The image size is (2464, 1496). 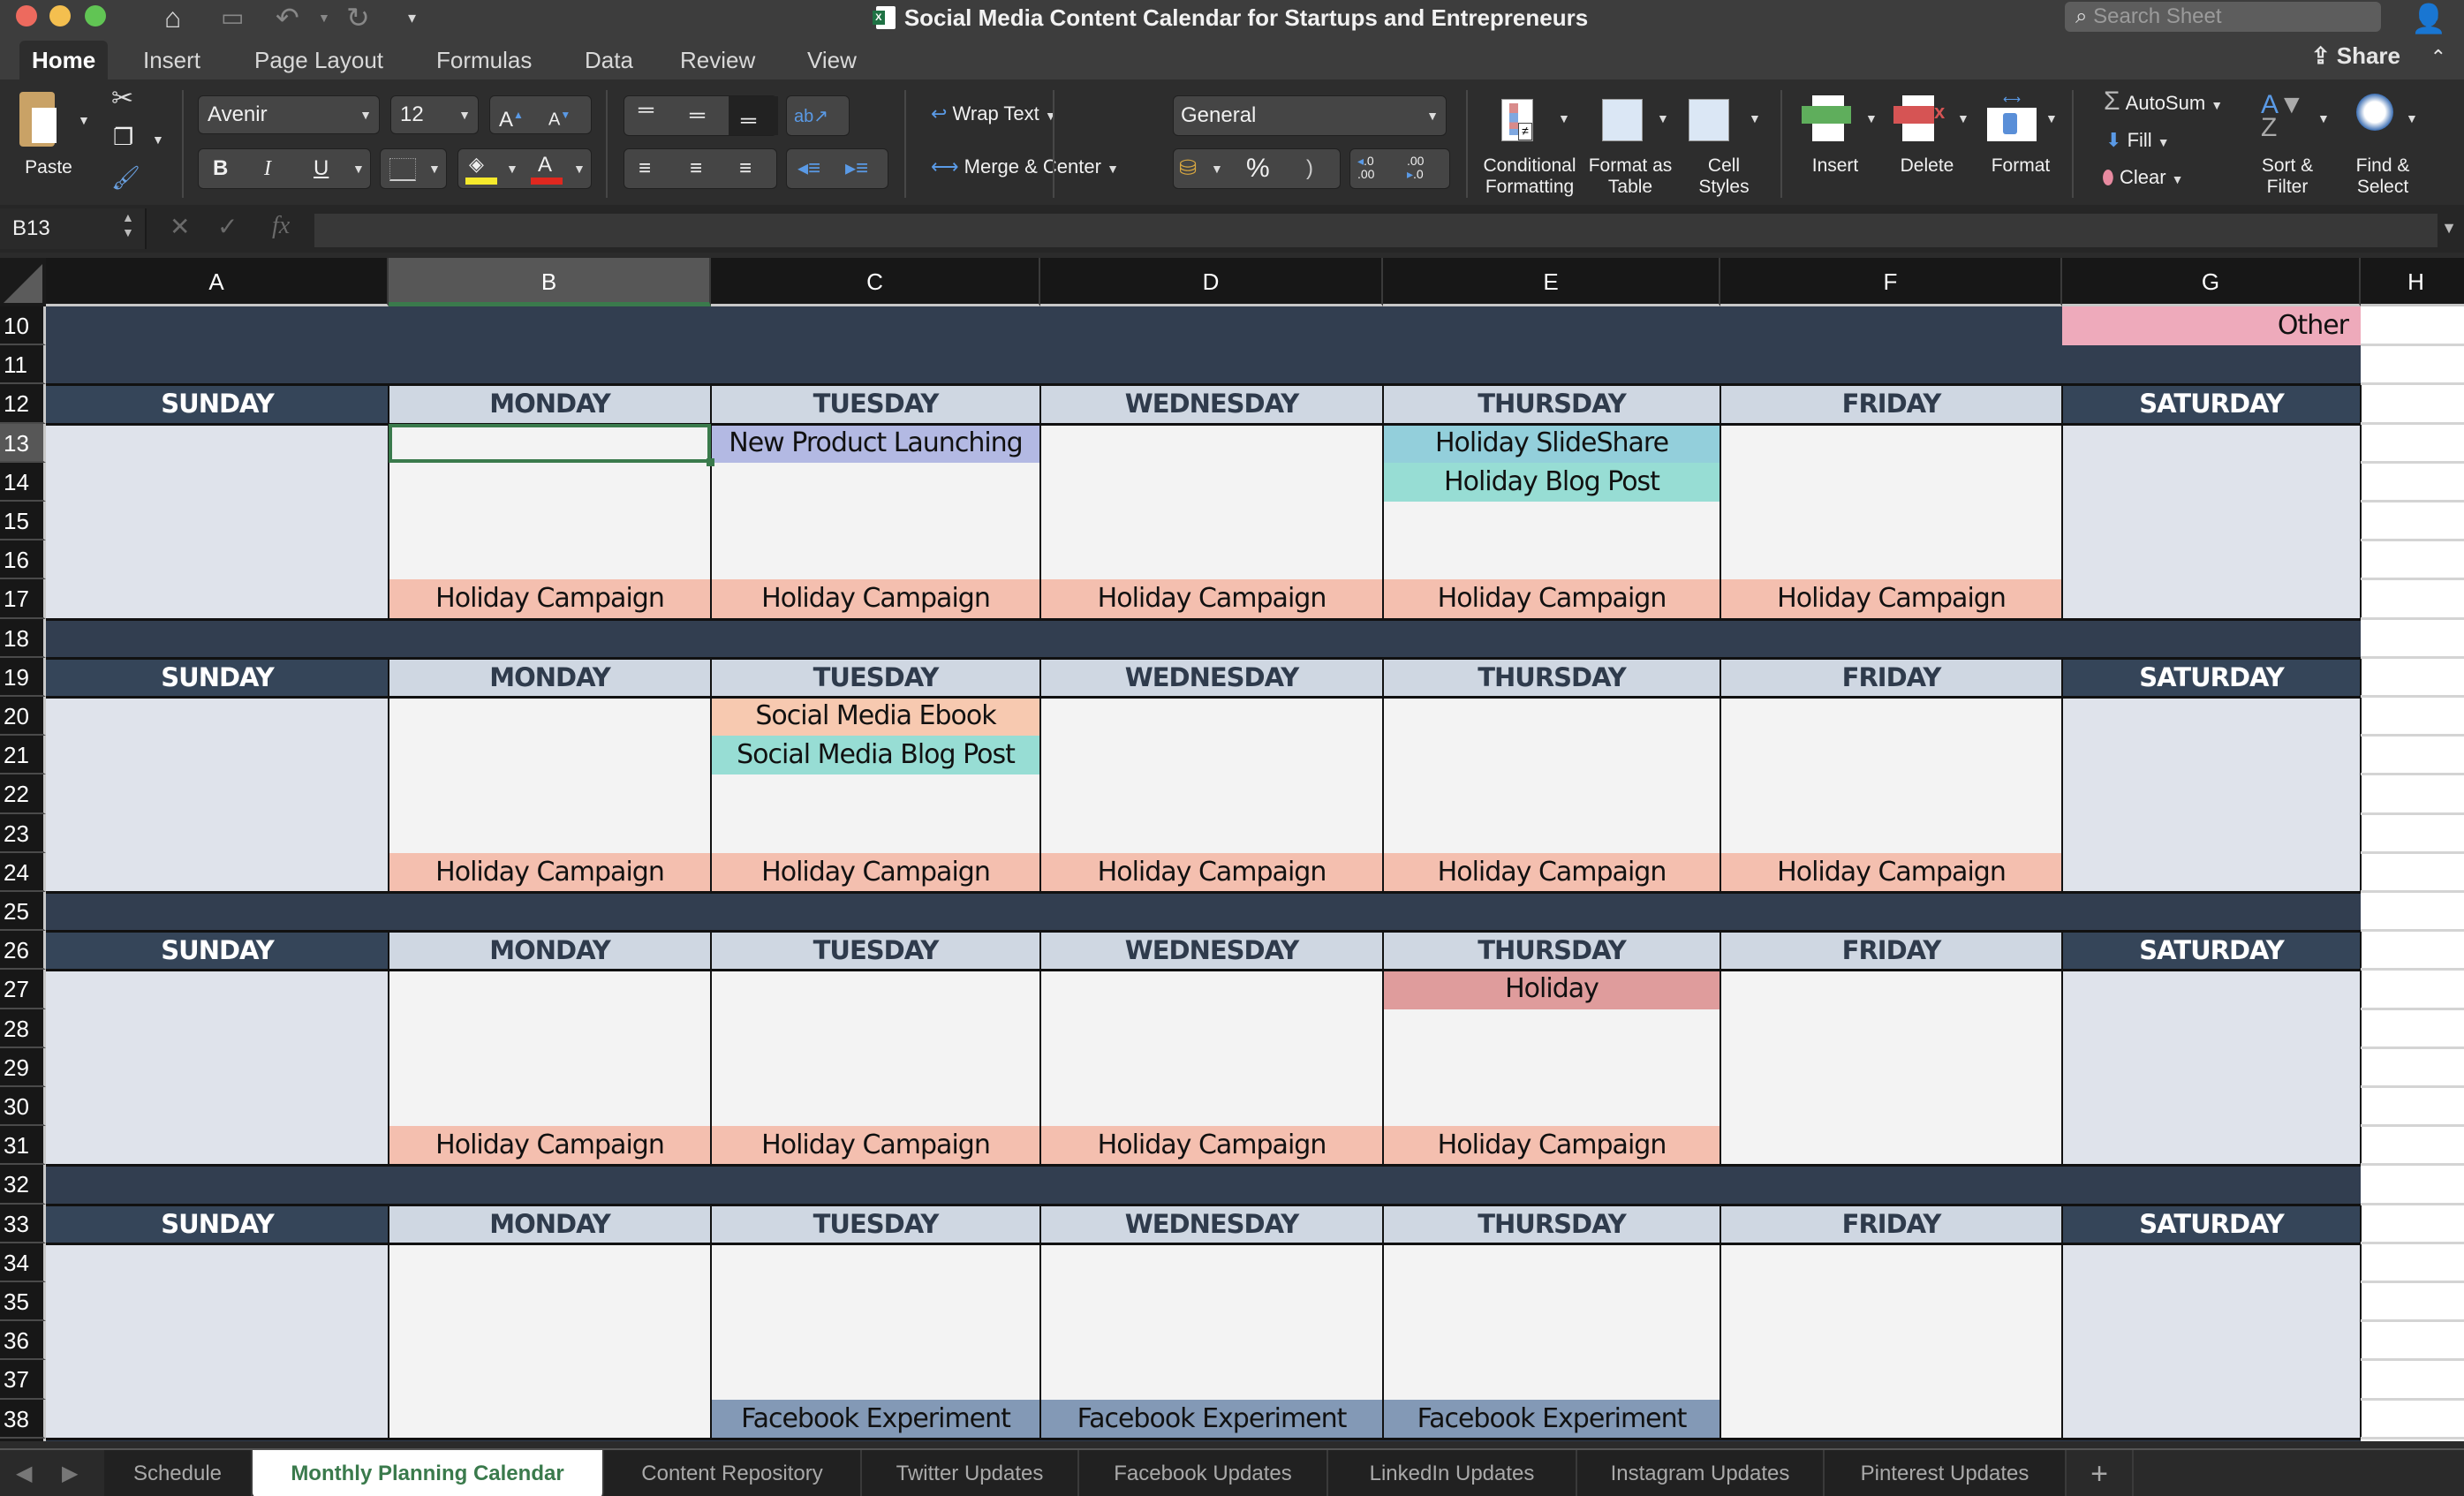 What do you see at coordinates (875, 755) in the screenshot?
I see `calendar-event: Social Media Blog Post` at bounding box center [875, 755].